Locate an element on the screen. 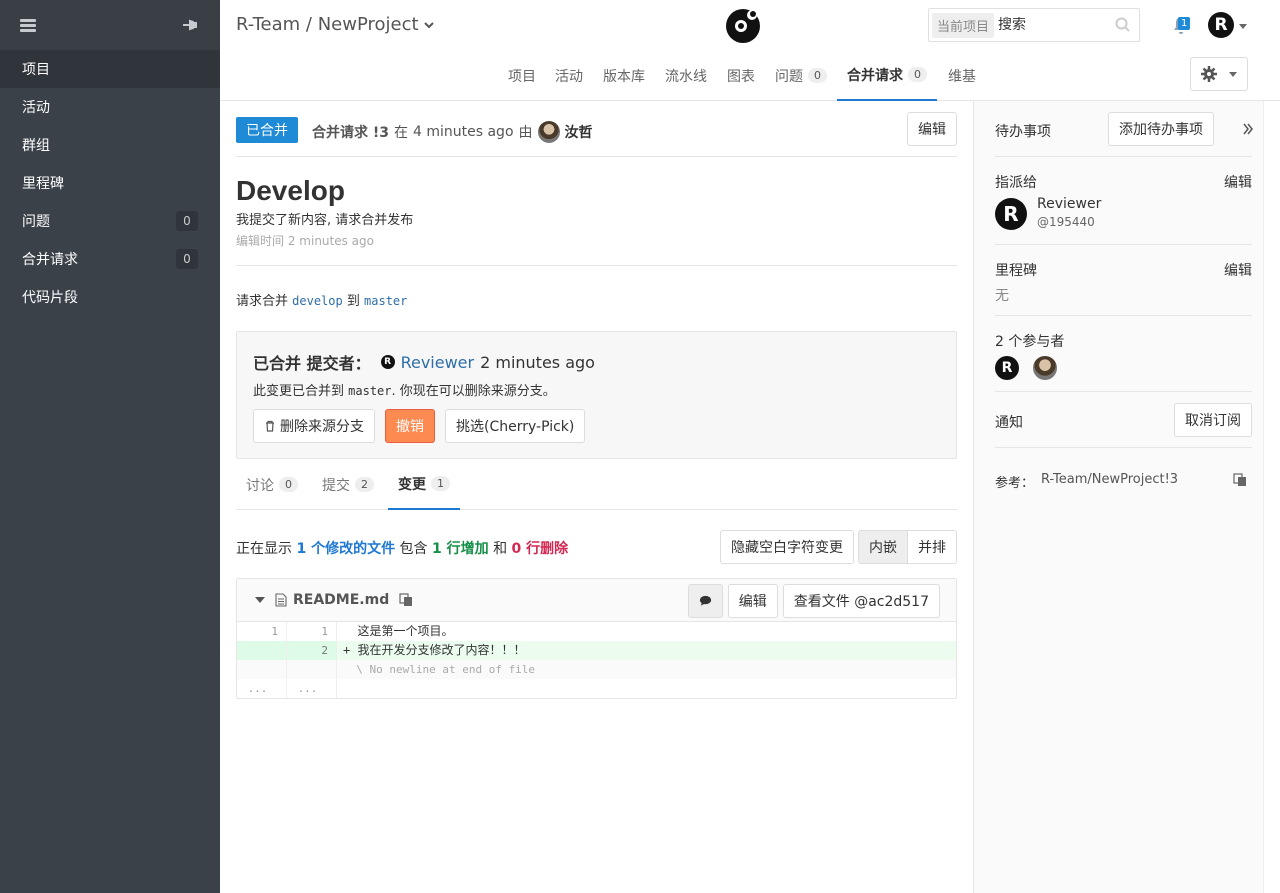  collapse-sidebar-icon is located at coordinates (1248, 129).